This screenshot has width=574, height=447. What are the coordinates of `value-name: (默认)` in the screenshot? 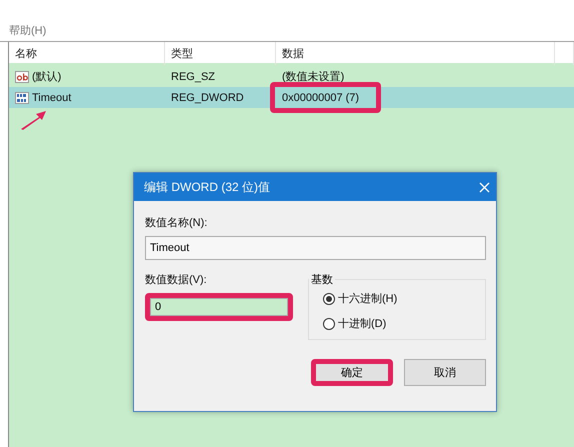 It's located at (47, 77).